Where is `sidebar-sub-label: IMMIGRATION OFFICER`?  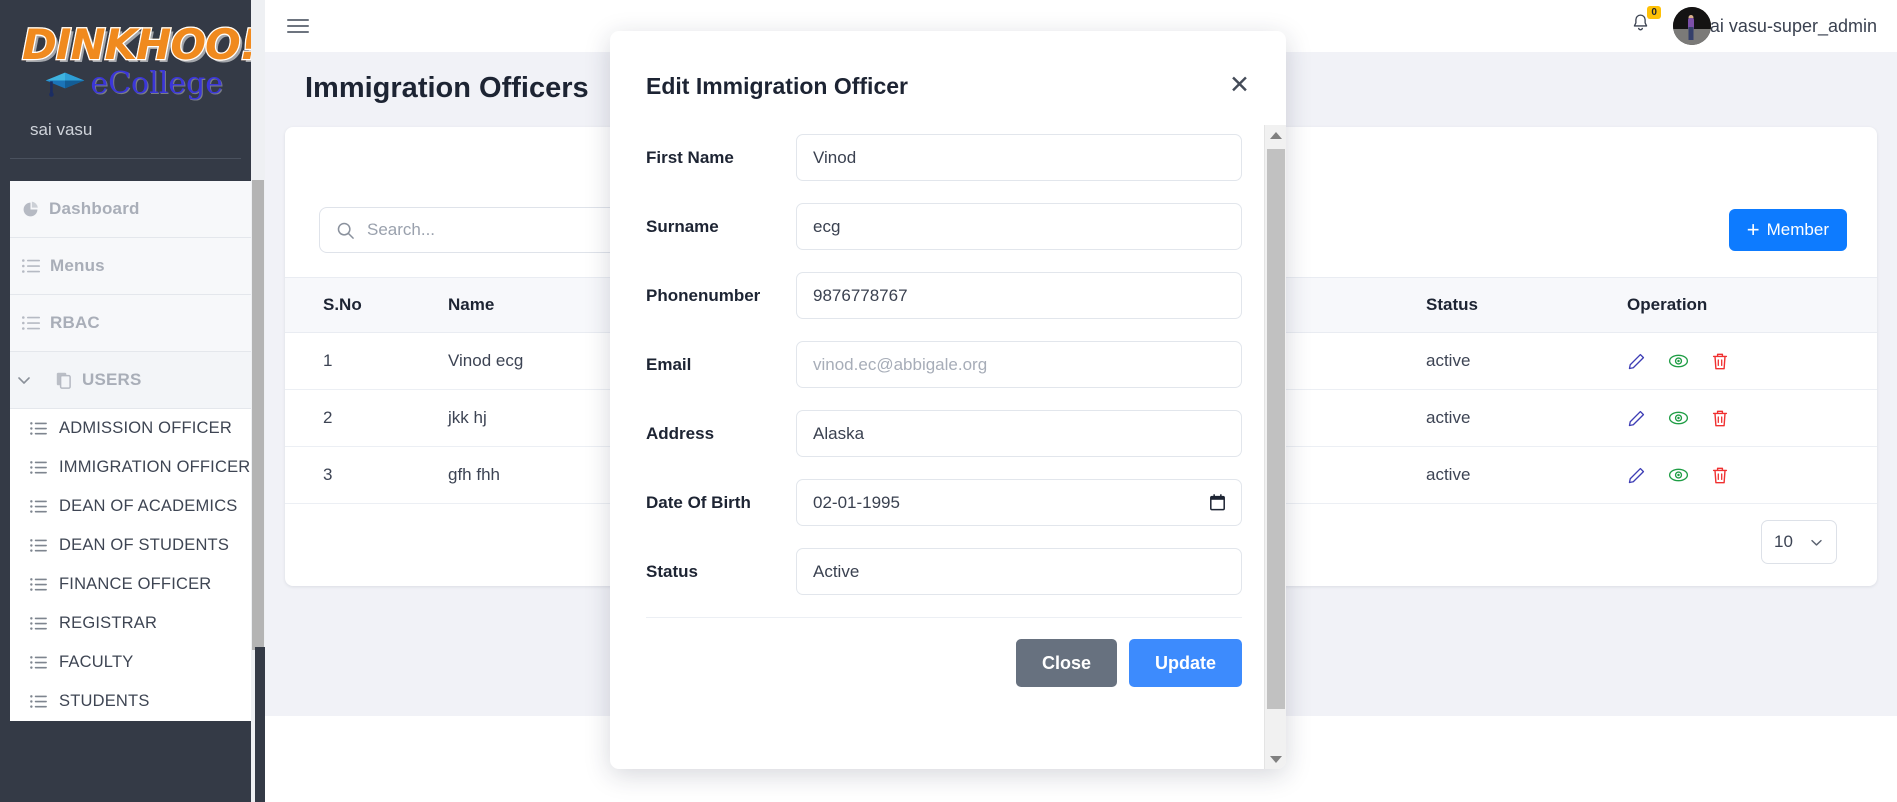
sidebar-sub-label: IMMIGRATION OFFICER is located at coordinates (155, 467).